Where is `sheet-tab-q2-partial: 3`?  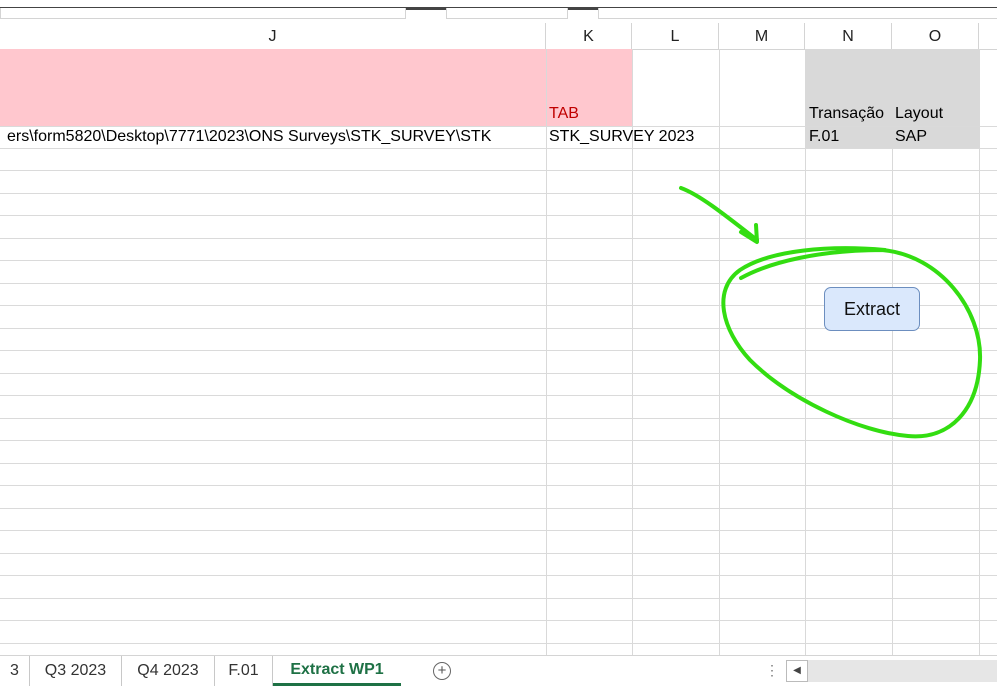 sheet-tab-q2-partial: 3 is located at coordinates (15, 671).